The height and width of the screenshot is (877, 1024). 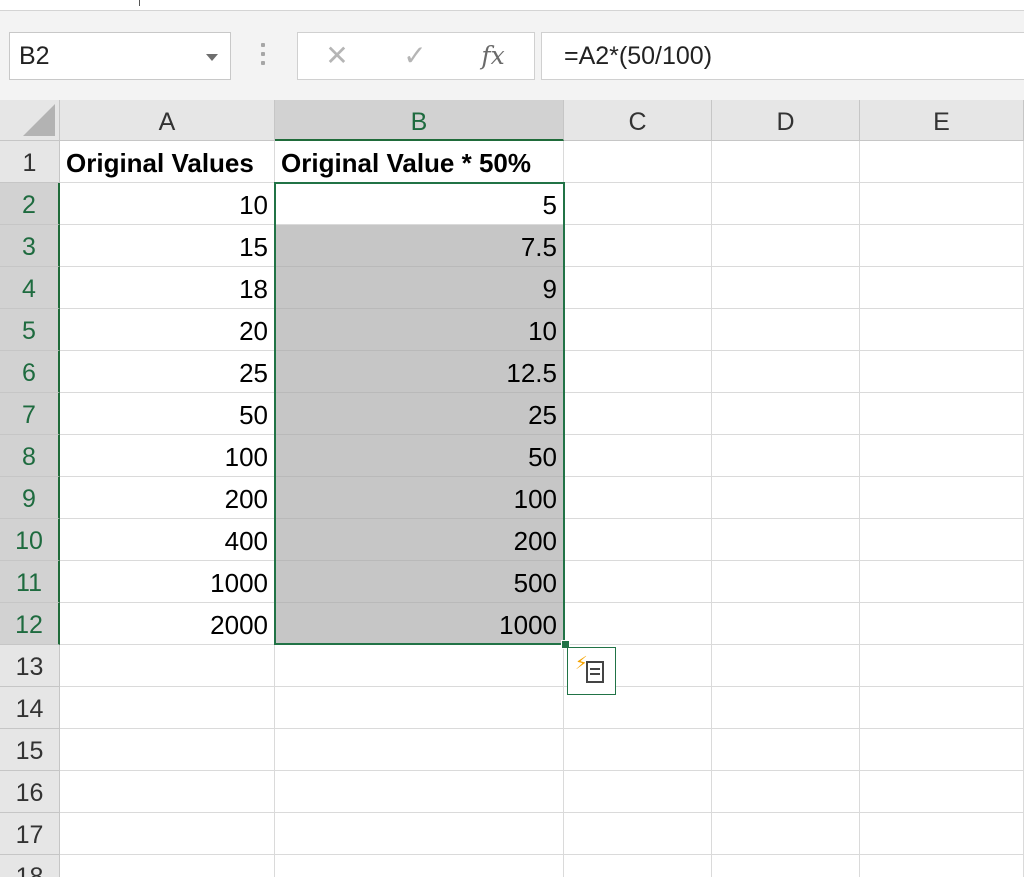 What do you see at coordinates (30, 162) in the screenshot?
I see `row-header-1: 1` at bounding box center [30, 162].